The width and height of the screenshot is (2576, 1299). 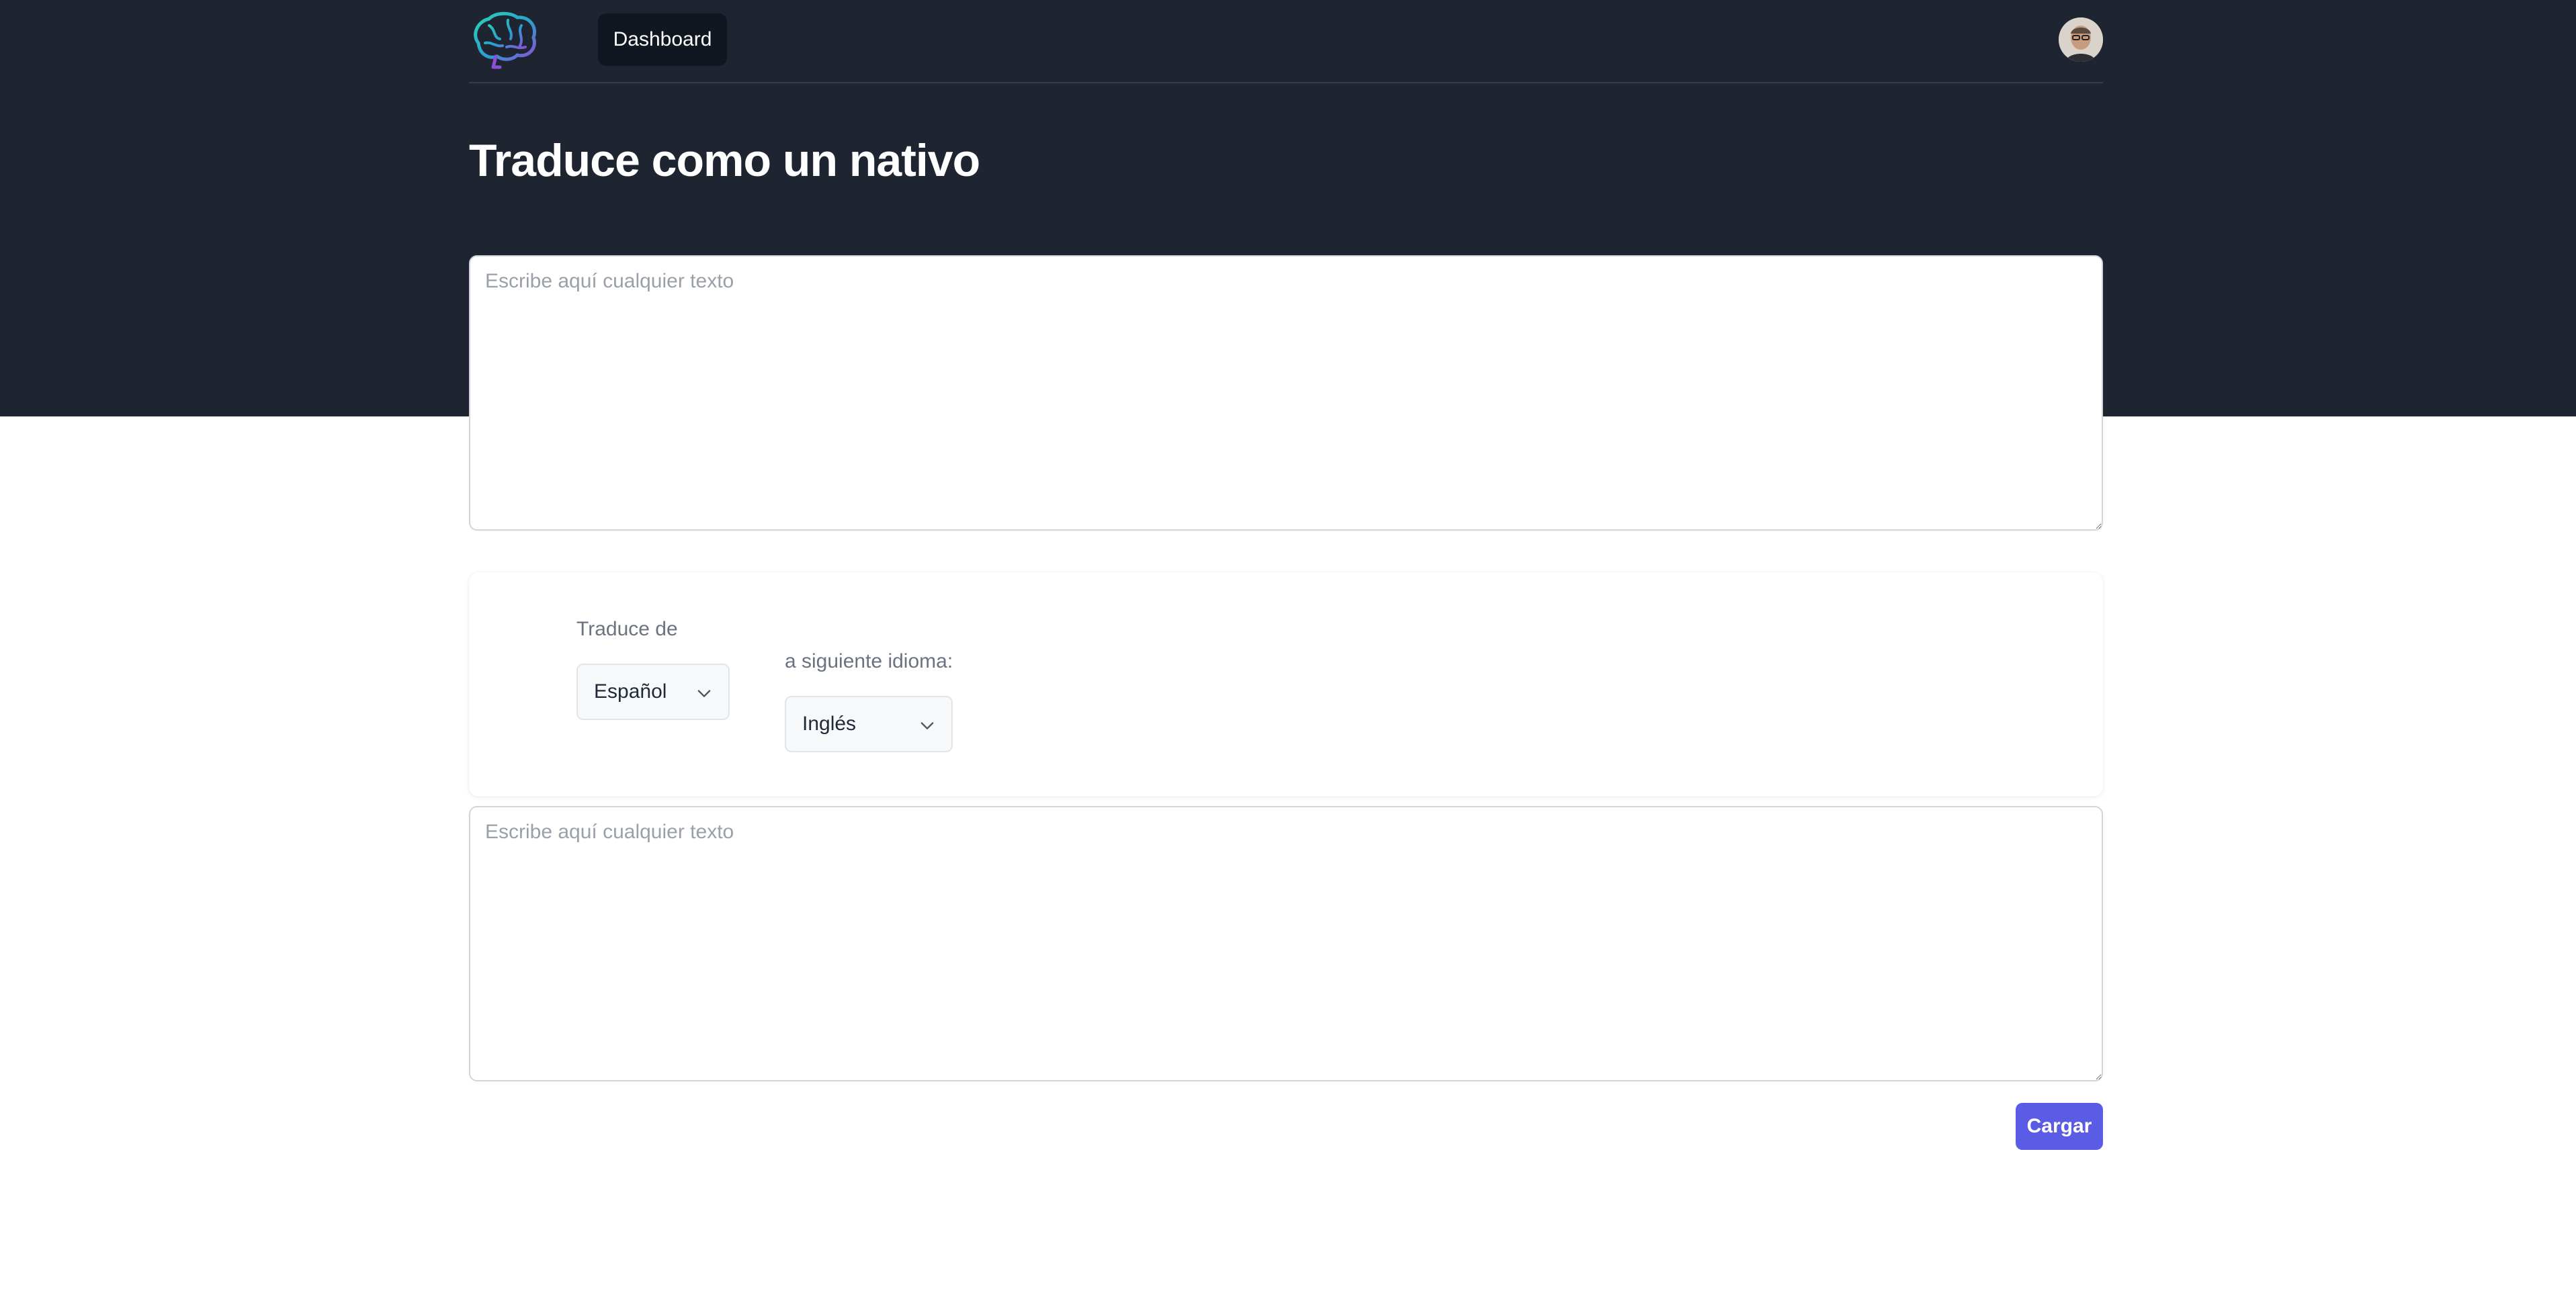 I want to click on target-language-select: Inglés, so click(x=869, y=724).